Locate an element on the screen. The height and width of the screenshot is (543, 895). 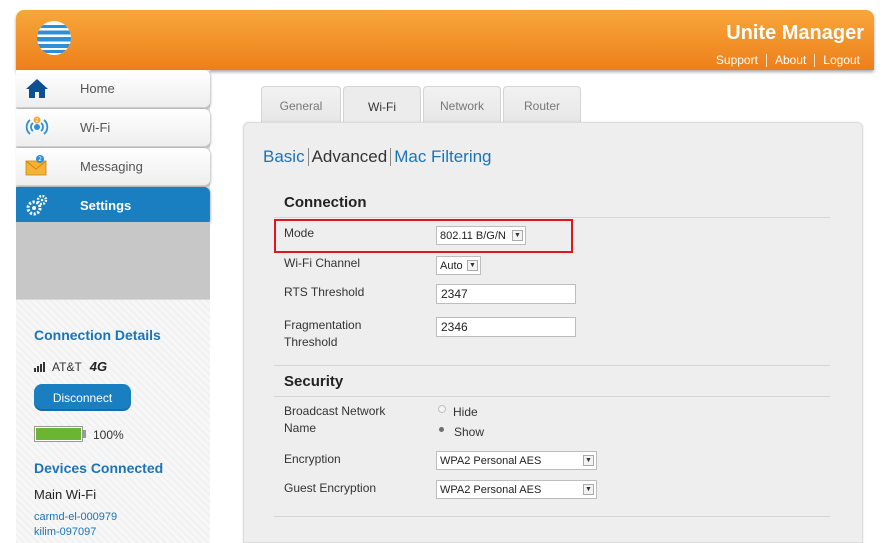
sidebar-item-label: Settings is located at coordinates (106, 205).